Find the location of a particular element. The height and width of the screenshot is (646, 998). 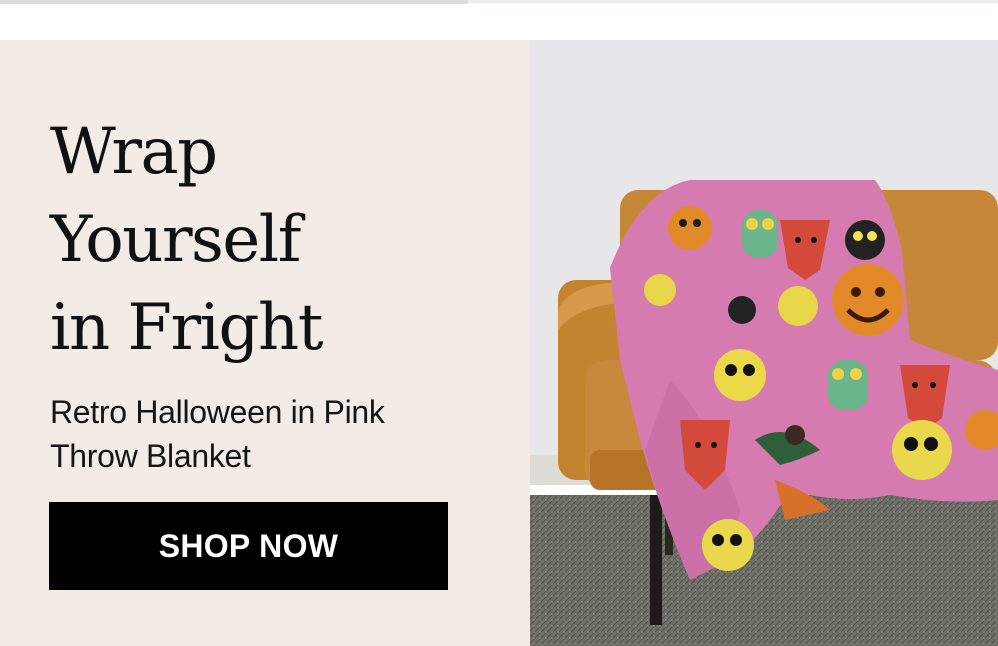

promo-subtitle: Retro Halloween in Pink Throw Blanket is located at coordinates (217, 434).